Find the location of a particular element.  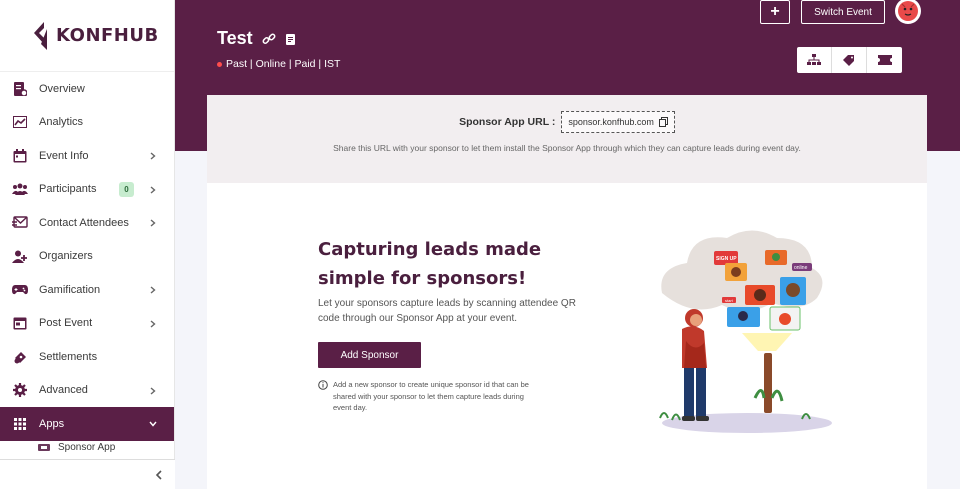

sidebar-subitem-label: Sponsor App is located at coordinates (87, 447).